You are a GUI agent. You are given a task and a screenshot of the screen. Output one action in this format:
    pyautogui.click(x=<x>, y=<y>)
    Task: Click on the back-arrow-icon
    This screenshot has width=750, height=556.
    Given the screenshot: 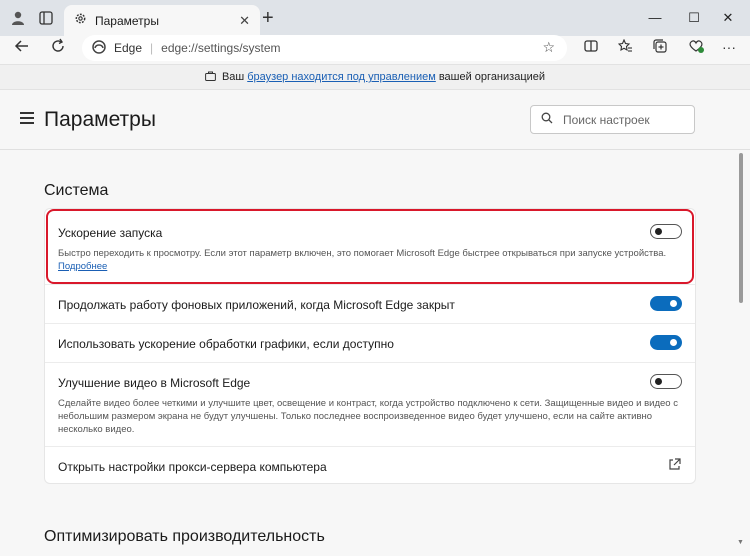 What is the action you would take?
    pyautogui.click(x=22, y=48)
    